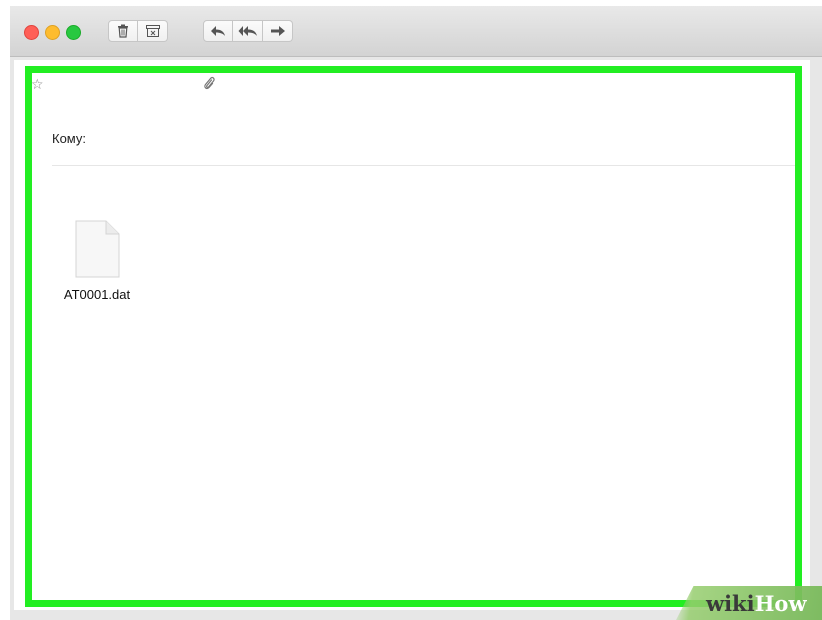 The width and height of the screenshot is (822, 620). I want to click on forward-button, so click(278, 31).